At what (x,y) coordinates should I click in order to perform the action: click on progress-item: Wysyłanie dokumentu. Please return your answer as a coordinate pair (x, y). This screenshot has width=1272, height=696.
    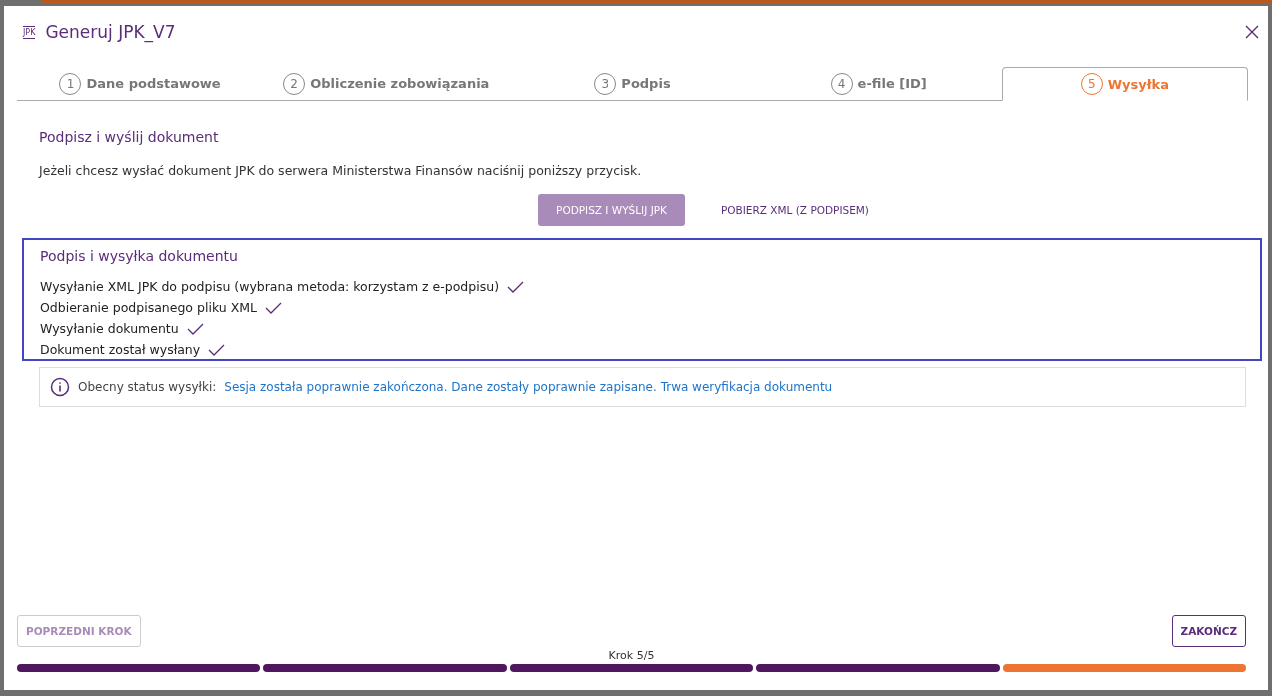
    Looking at the image, I should click on (109, 328).